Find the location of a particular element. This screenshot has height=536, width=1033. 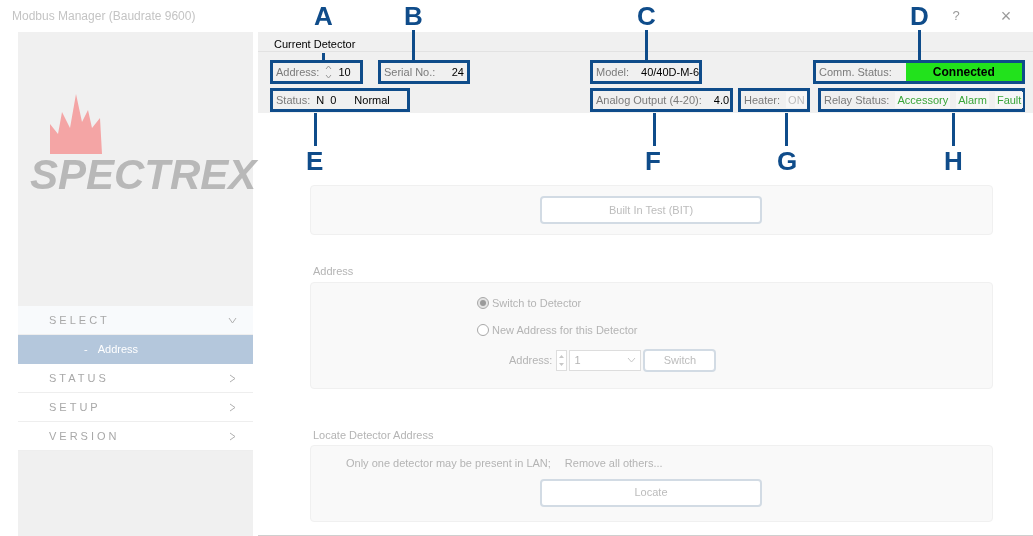

locate-button: Locate is located at coordinates (651, 492).